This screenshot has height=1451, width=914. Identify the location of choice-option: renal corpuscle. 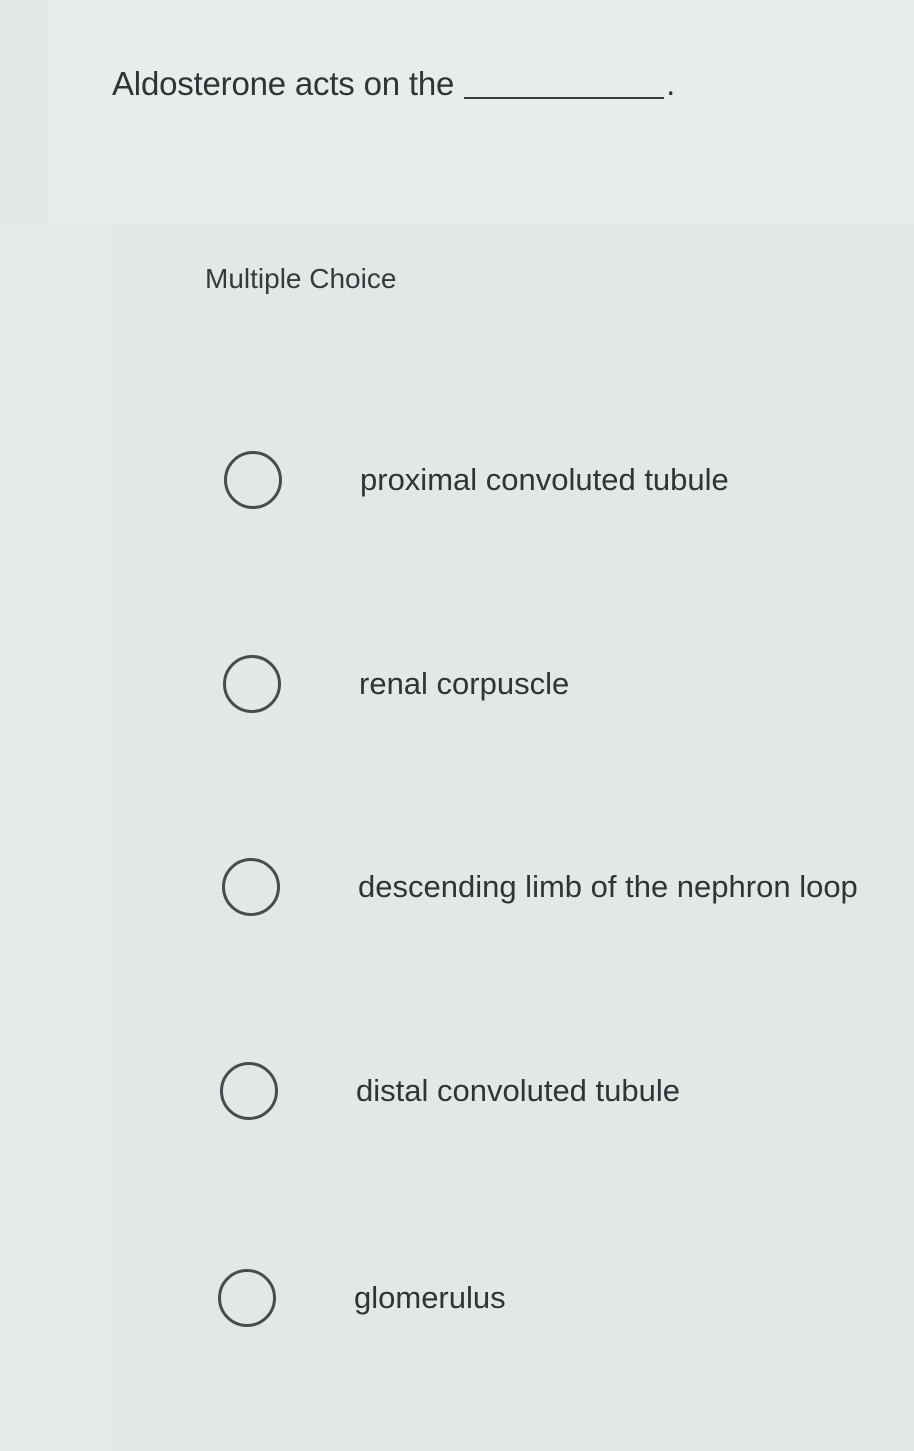
(568, 684).